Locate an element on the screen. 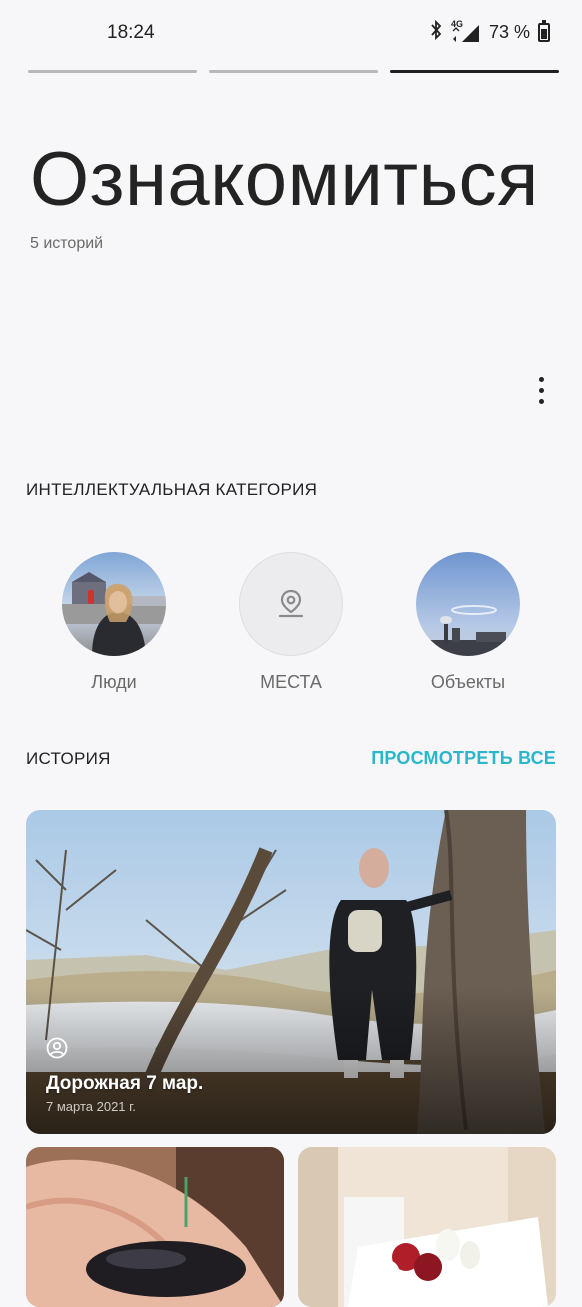 Image resolution: width=582 pixels, height=1307 pixels. history-heading: ИСТОРИЯ is located at coordinates (68, 758).